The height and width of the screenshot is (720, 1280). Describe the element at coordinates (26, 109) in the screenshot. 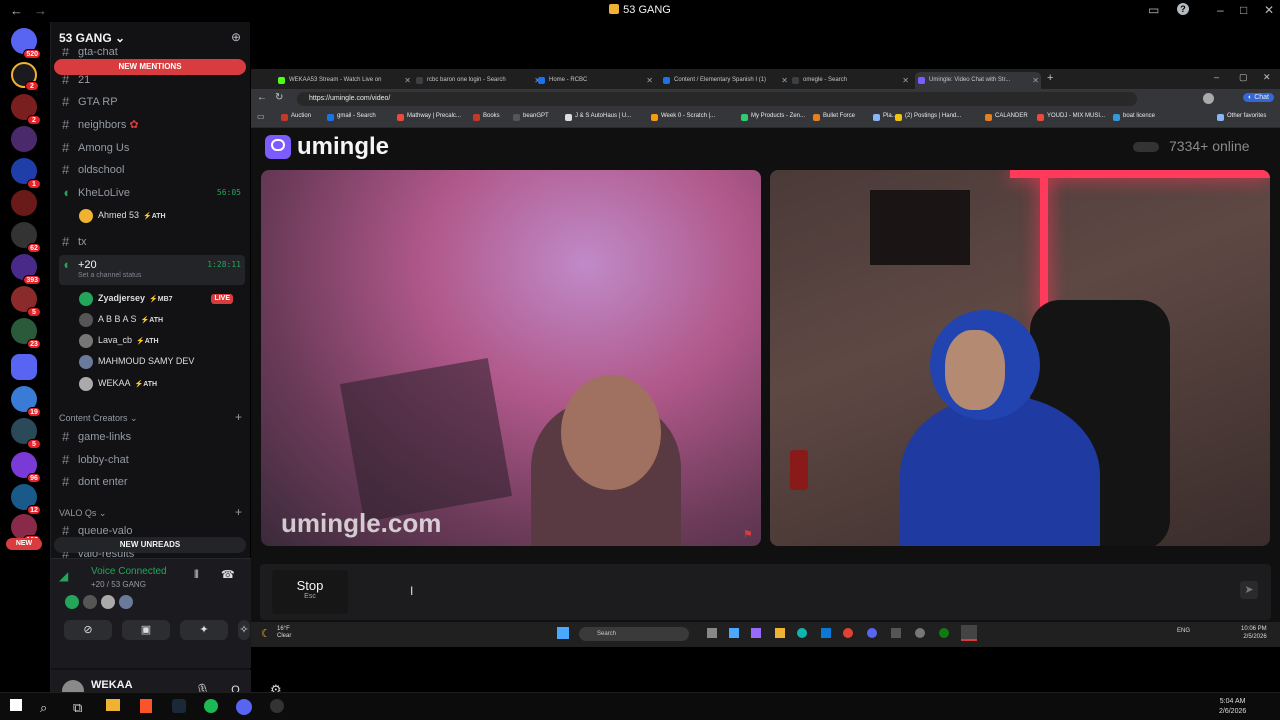

I see `server-icon: 2` at that location.